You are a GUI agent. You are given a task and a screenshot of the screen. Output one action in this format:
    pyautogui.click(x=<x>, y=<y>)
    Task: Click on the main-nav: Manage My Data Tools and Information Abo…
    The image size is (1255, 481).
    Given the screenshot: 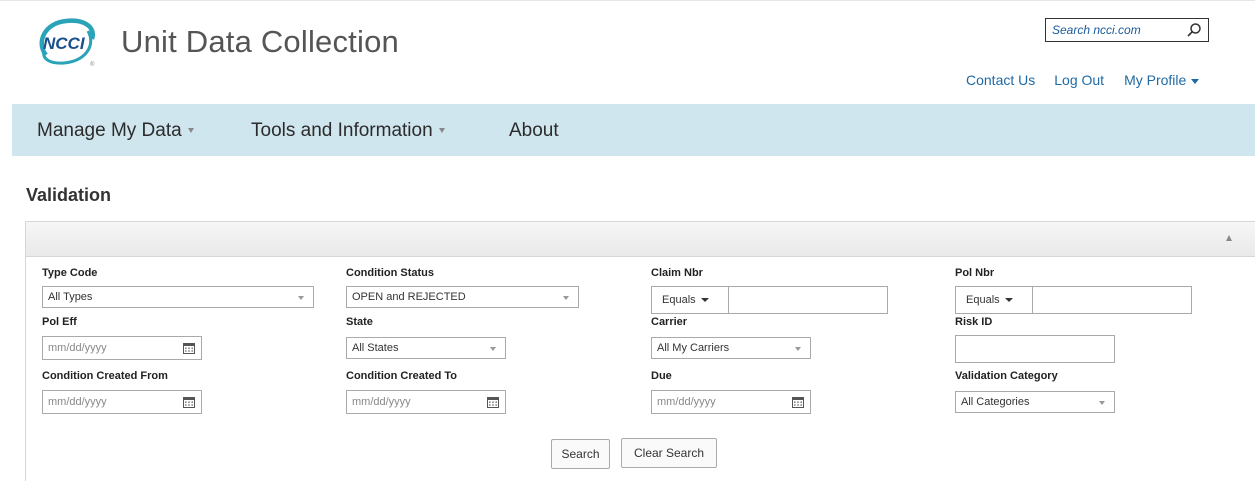 What is the action you would take?
    pyautogui.click(x=633, y=130)
    